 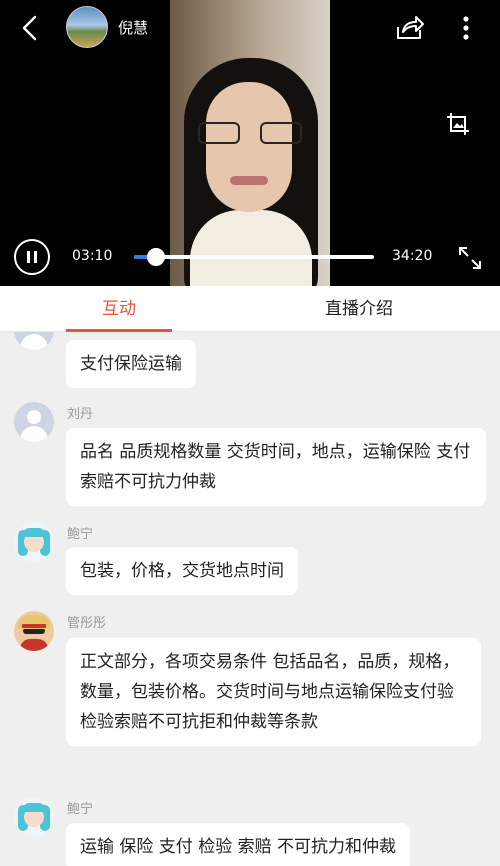 I want to click on vertical-dots-icon, so click(x=466, y=28).